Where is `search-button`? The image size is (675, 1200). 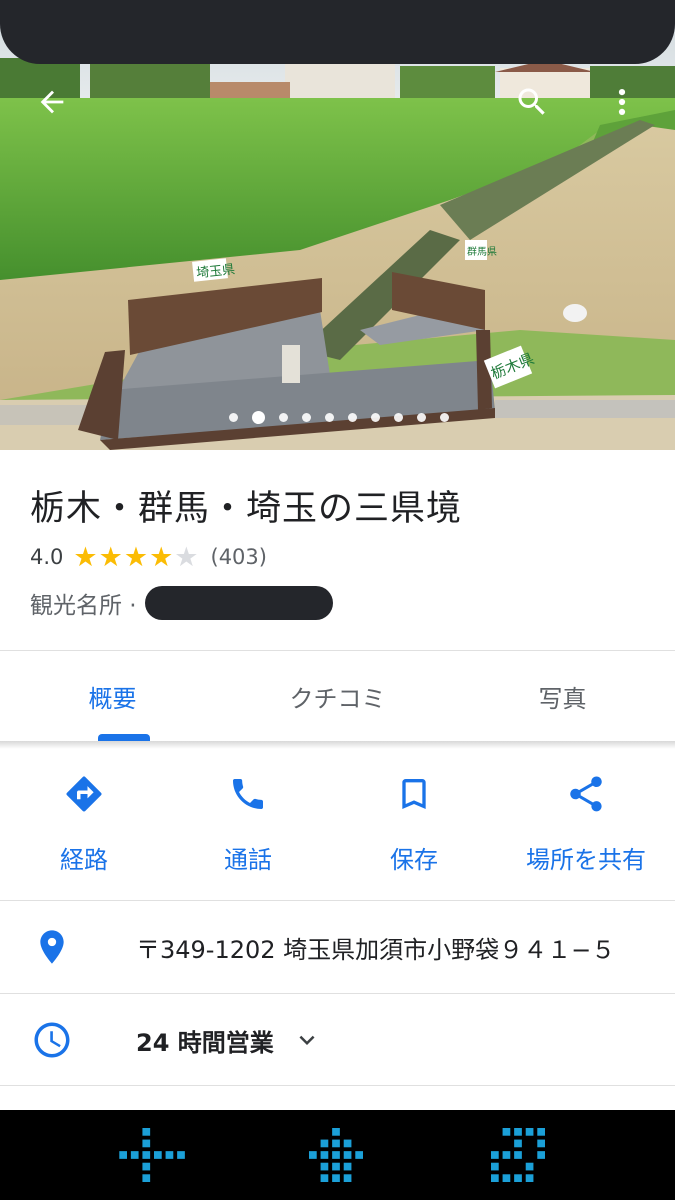
search-button is located at coordinates (532, 102).